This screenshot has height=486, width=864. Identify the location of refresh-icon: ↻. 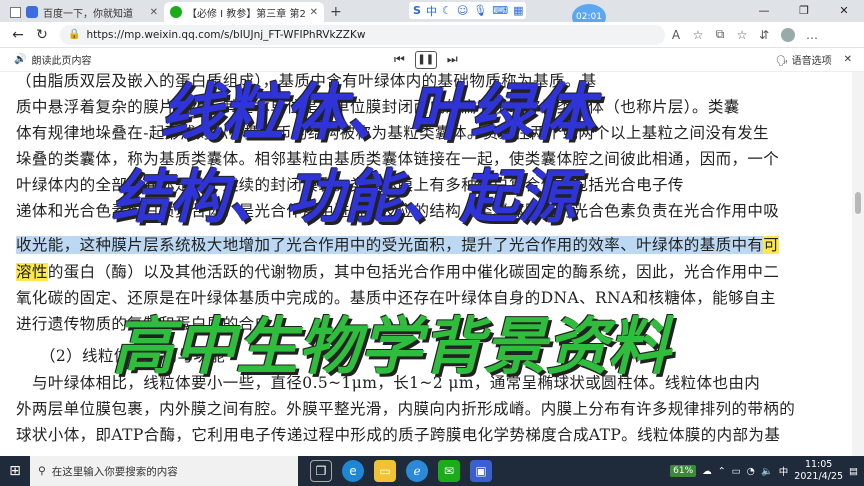
(42, 35).